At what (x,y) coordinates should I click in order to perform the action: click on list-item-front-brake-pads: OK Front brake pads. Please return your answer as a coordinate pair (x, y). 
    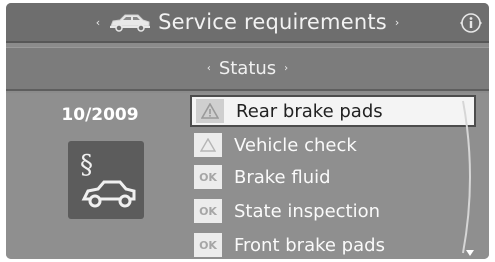
    Looking at the image, I should click on (333, 244).